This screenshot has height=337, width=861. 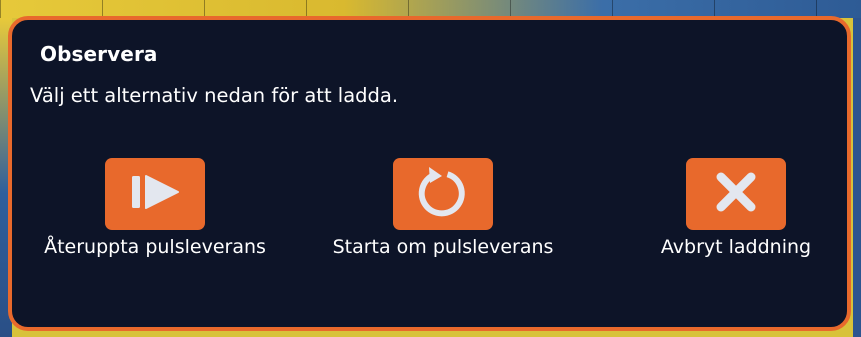 I want to click on restart-label: Starta om pulsleverans, so click(x=443, y=247).